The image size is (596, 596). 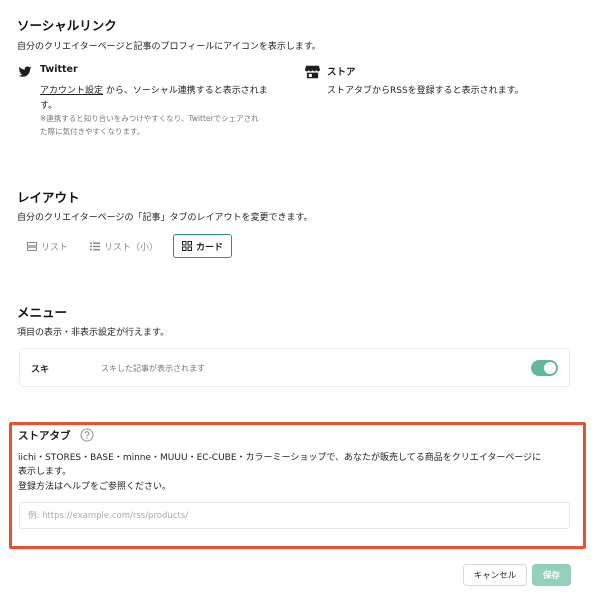 What do you see at coordinates (71, 91) in the screenshot?
I see `account-settings-link: アカウント設定` at bounding box center [71, 91].